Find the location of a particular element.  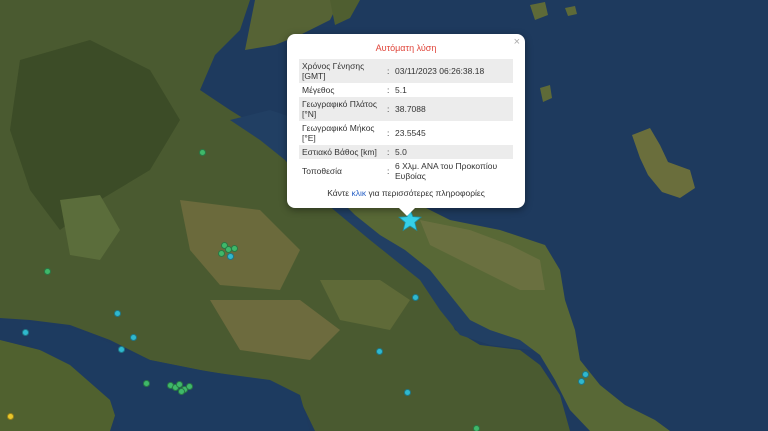

detail-row-latitude: Γεωγραφικό Πλάτος [°N] : 38.7088 is located at coordinates (406, 109).